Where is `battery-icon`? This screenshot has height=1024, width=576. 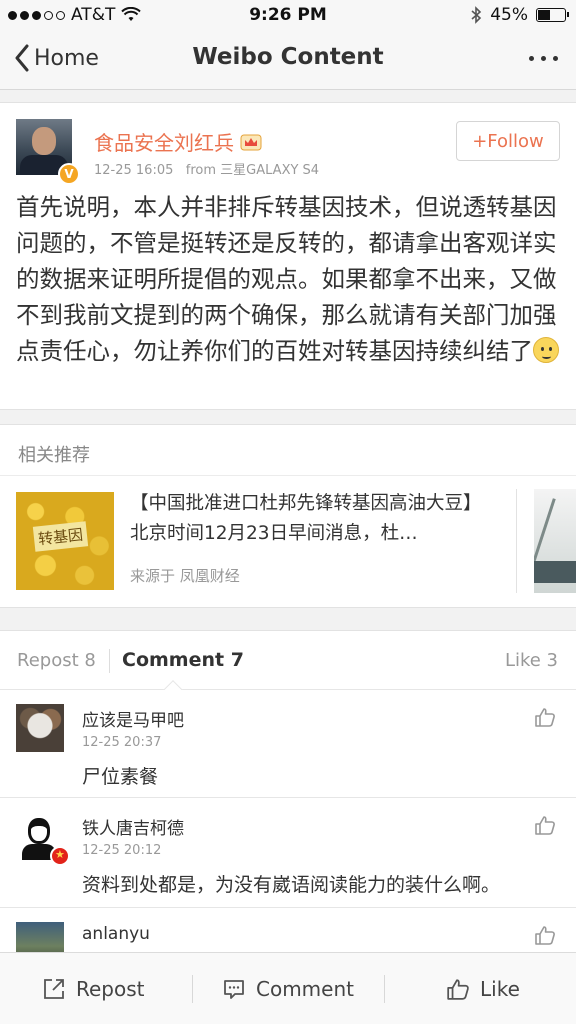 battery-icon is located at coordinates (552, 15).